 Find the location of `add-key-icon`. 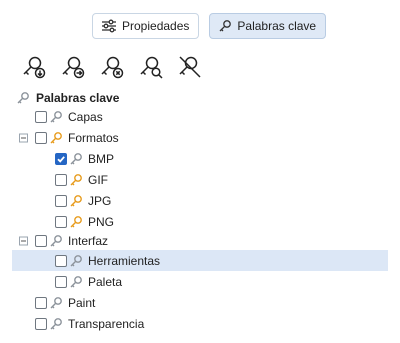

add-key-icon is located at coordinates (34, 67).